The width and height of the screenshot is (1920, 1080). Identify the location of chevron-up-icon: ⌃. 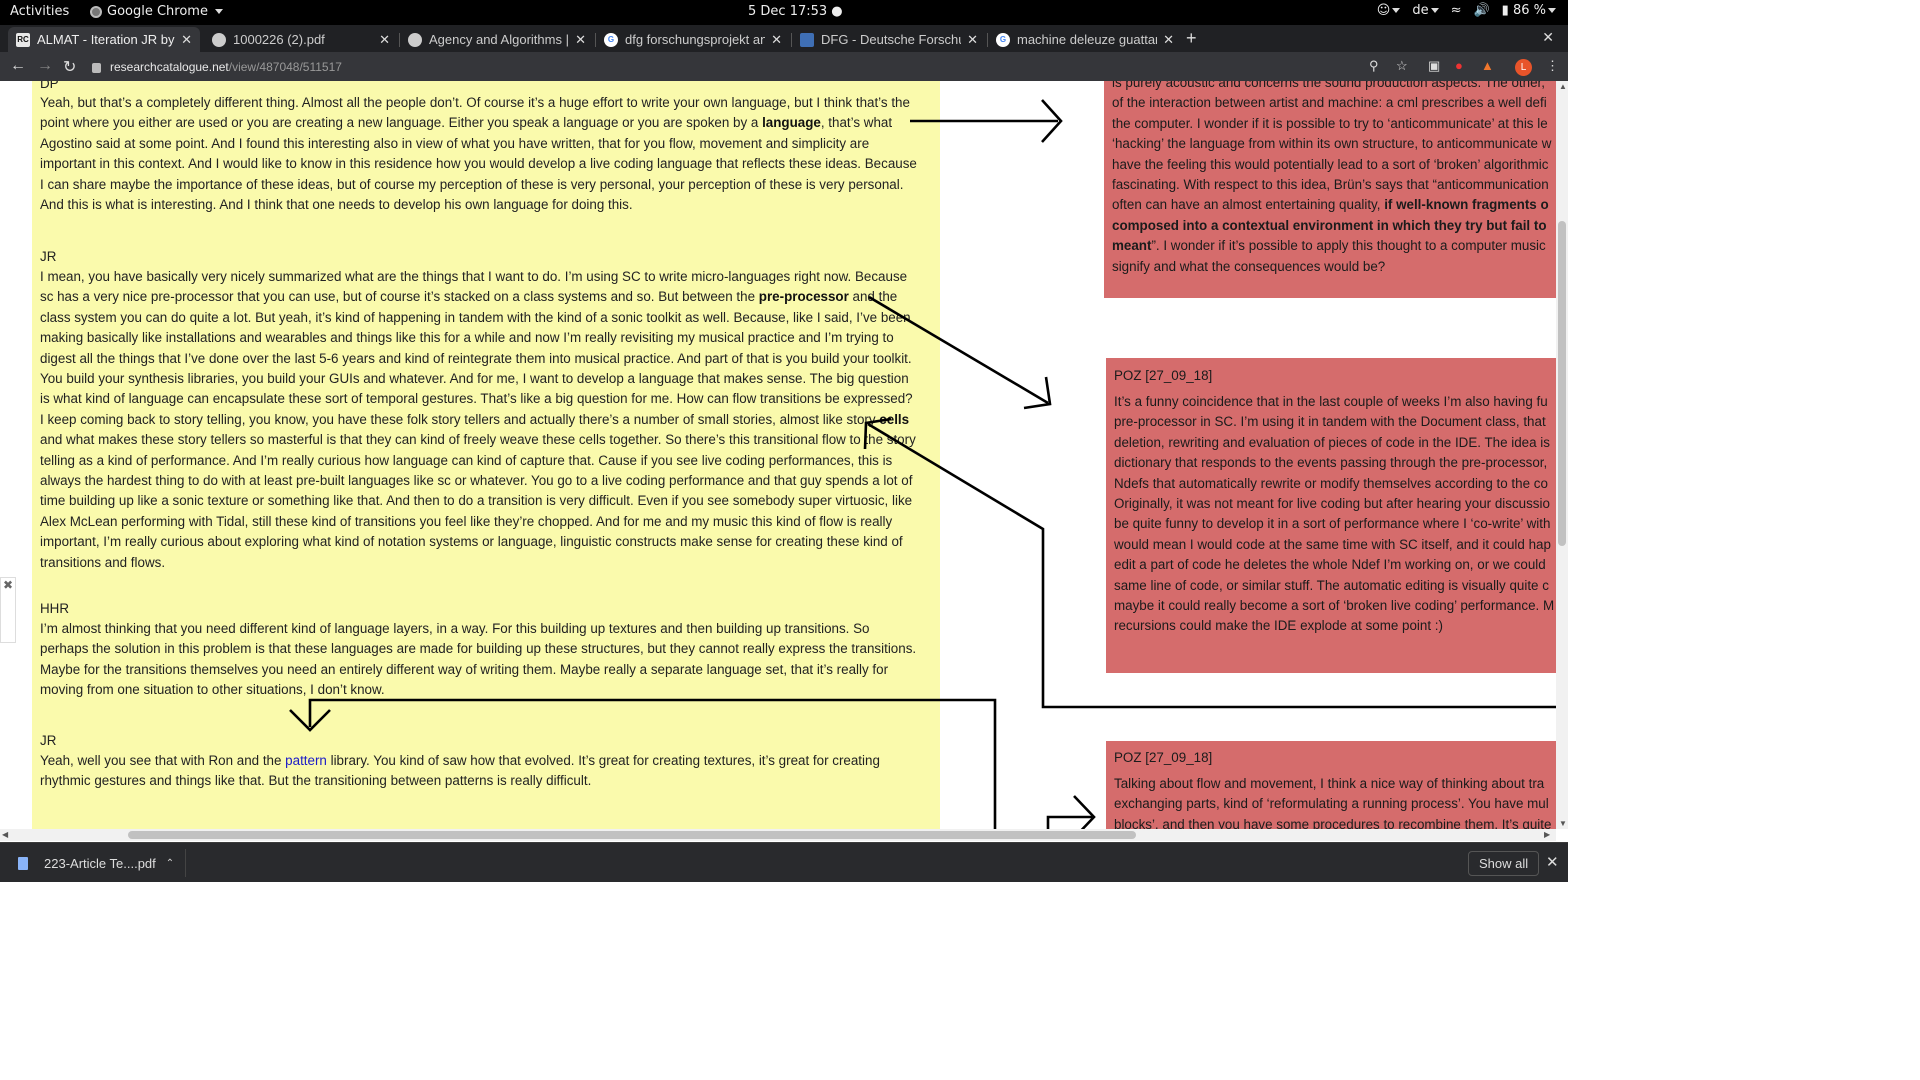
(170, 863).